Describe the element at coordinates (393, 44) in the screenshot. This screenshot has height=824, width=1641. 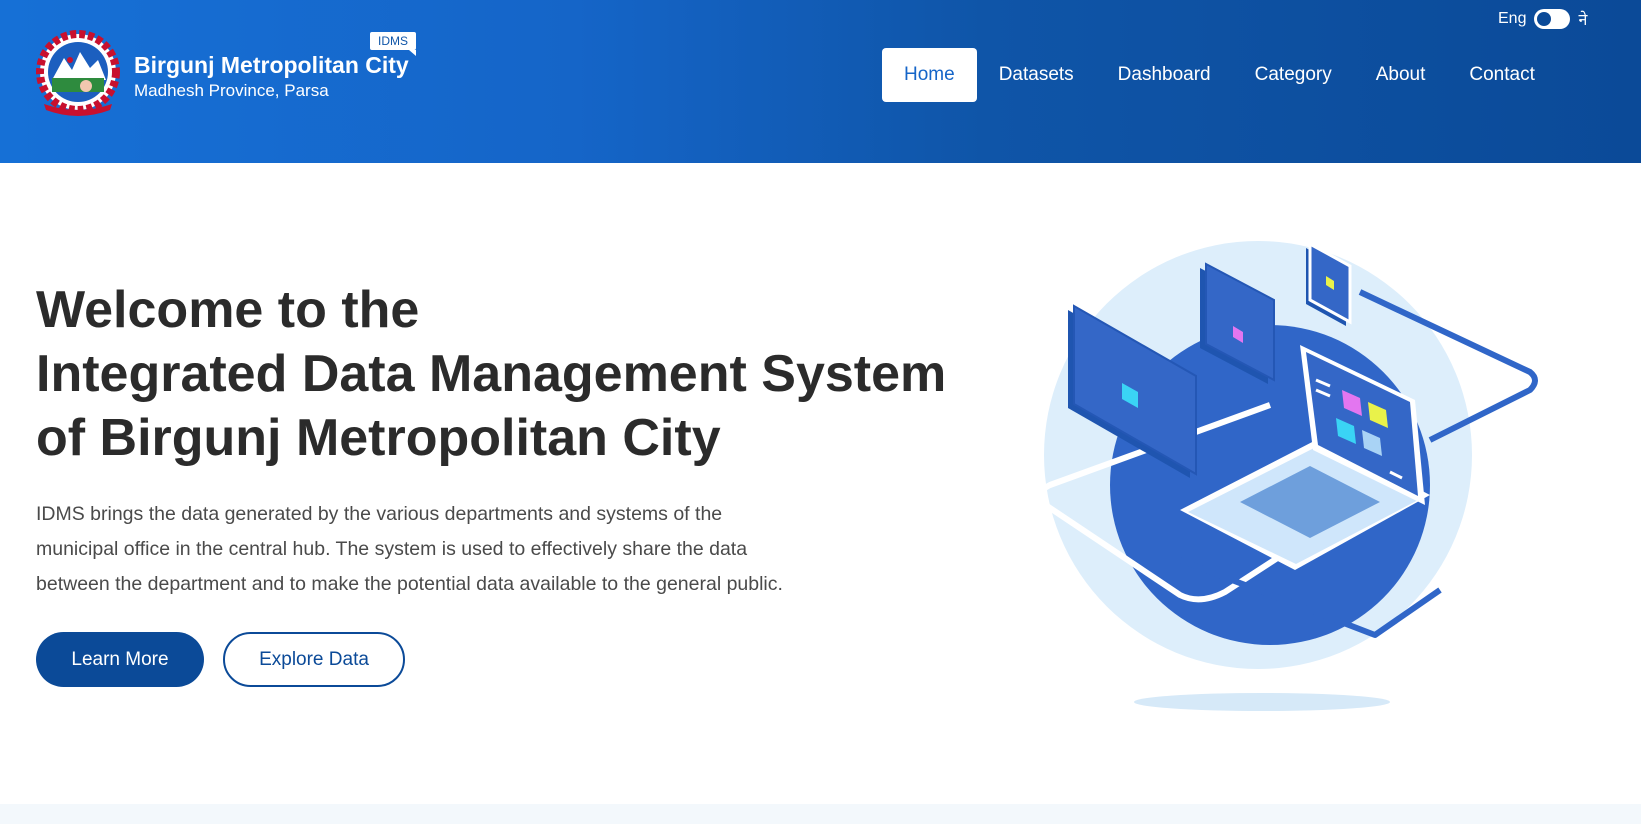
I see `idms-badge: IDMS` at that location.